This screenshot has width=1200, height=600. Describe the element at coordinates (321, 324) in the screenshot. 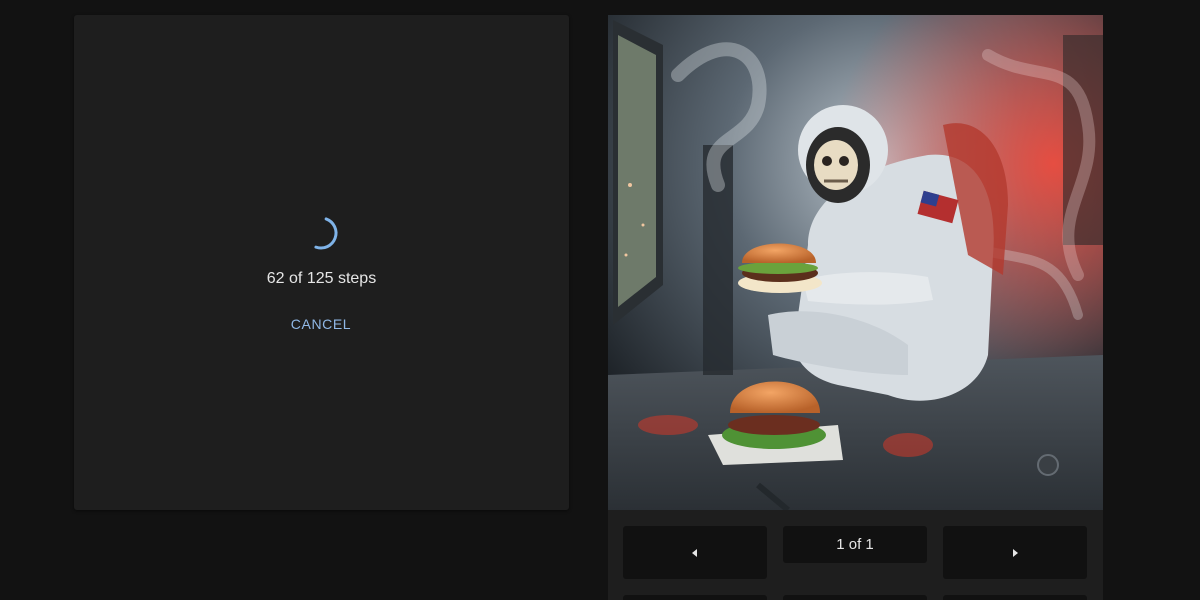

I see `cancel-button: CANCEL` at that location.